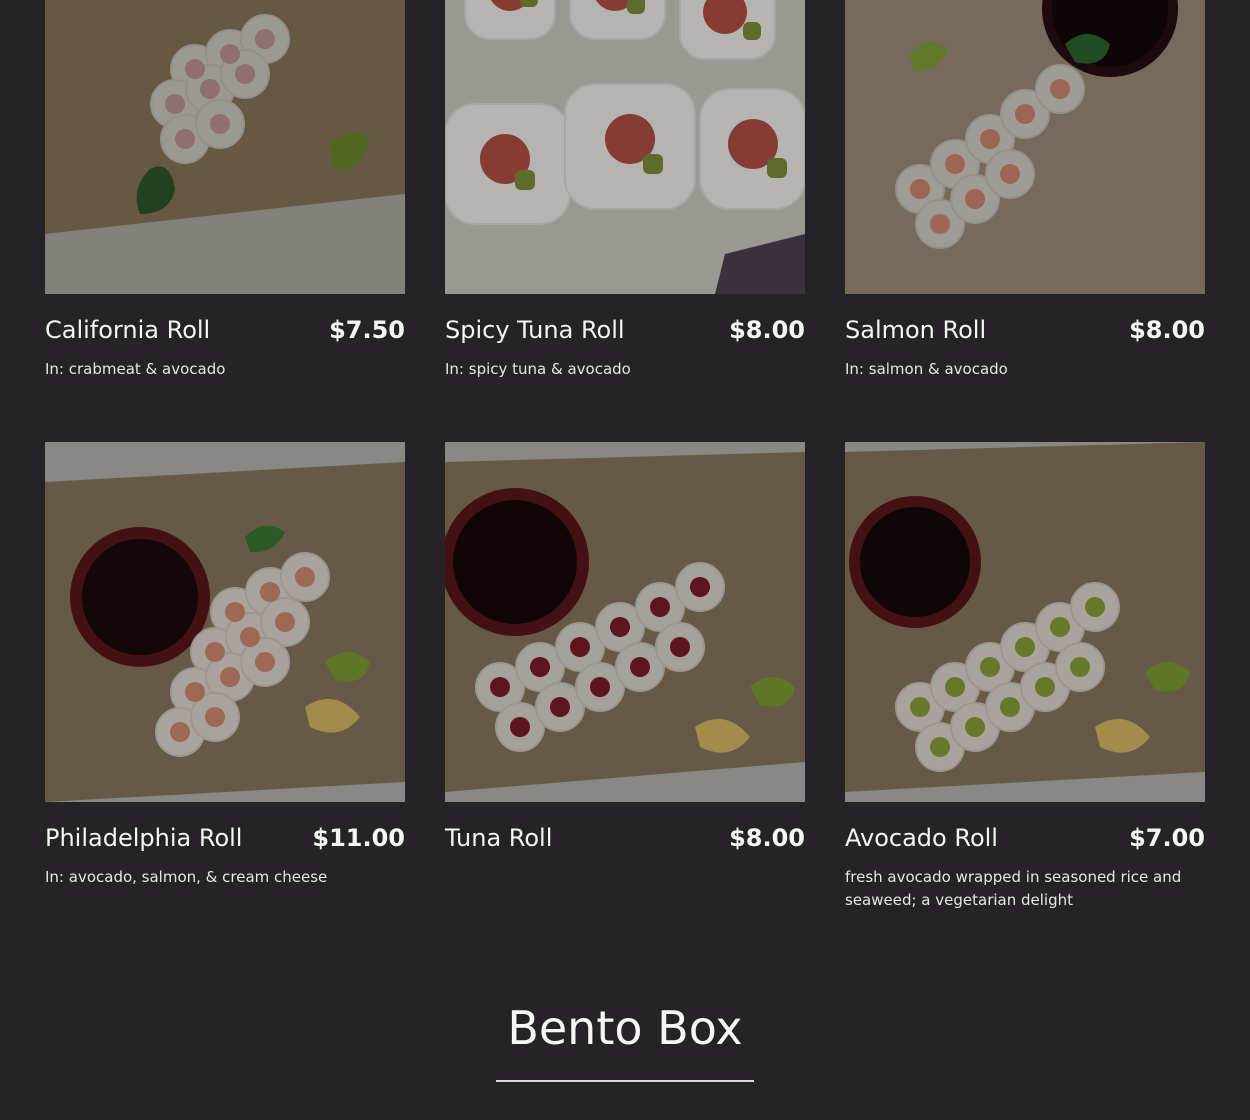  I want to click on spicy-tuna-roll-photo, so click(625, 147).